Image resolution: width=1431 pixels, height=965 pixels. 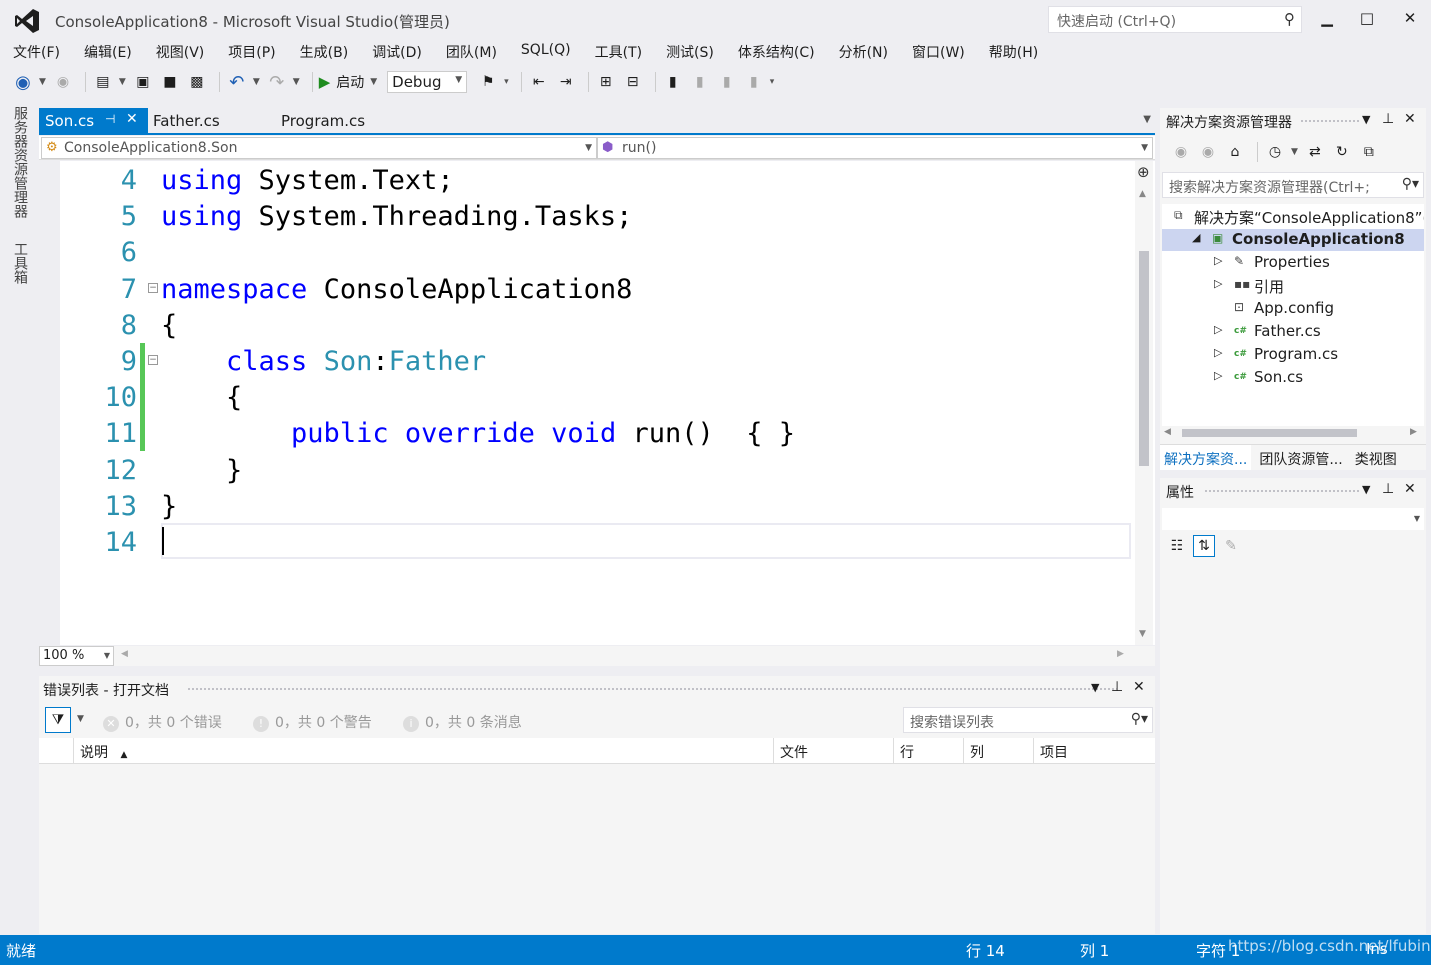 What do you see at coordinates (727, 82) in the screenshot?
I see `next-bookmark-icon: ▮` at bounding box center [727, 82].